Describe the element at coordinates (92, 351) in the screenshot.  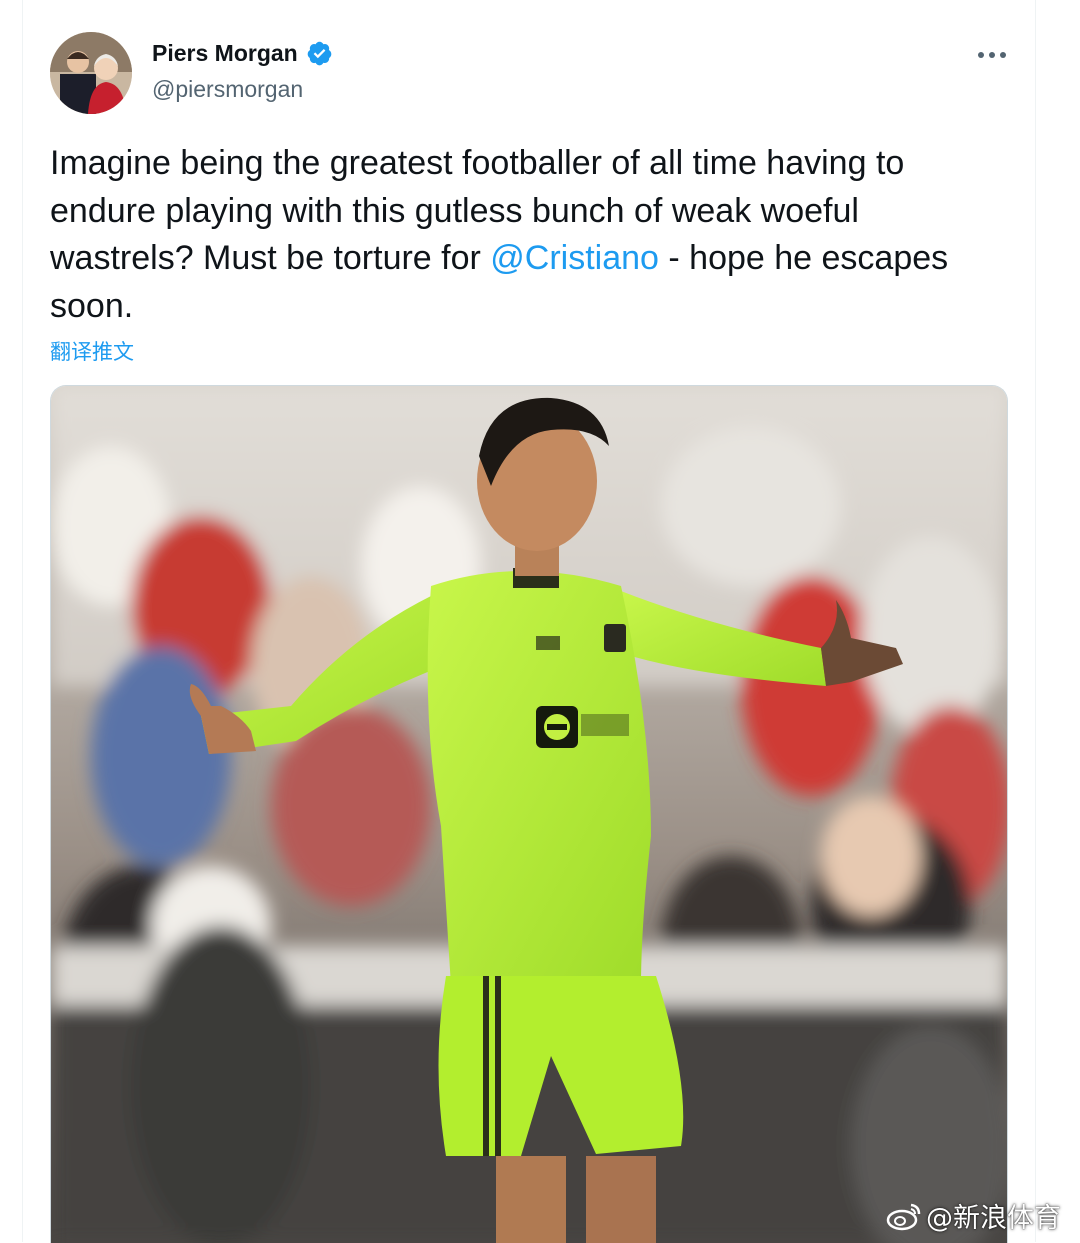
I see `translate-tweet-link: 翻译推文` at that location.